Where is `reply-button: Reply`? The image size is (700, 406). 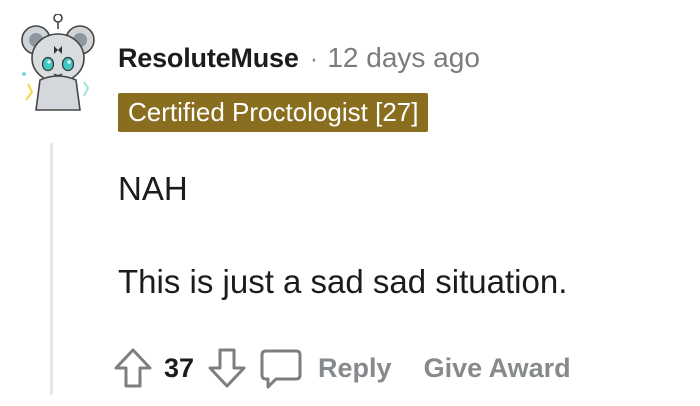 reply-button: Reply is located at coordinates (325, 368).